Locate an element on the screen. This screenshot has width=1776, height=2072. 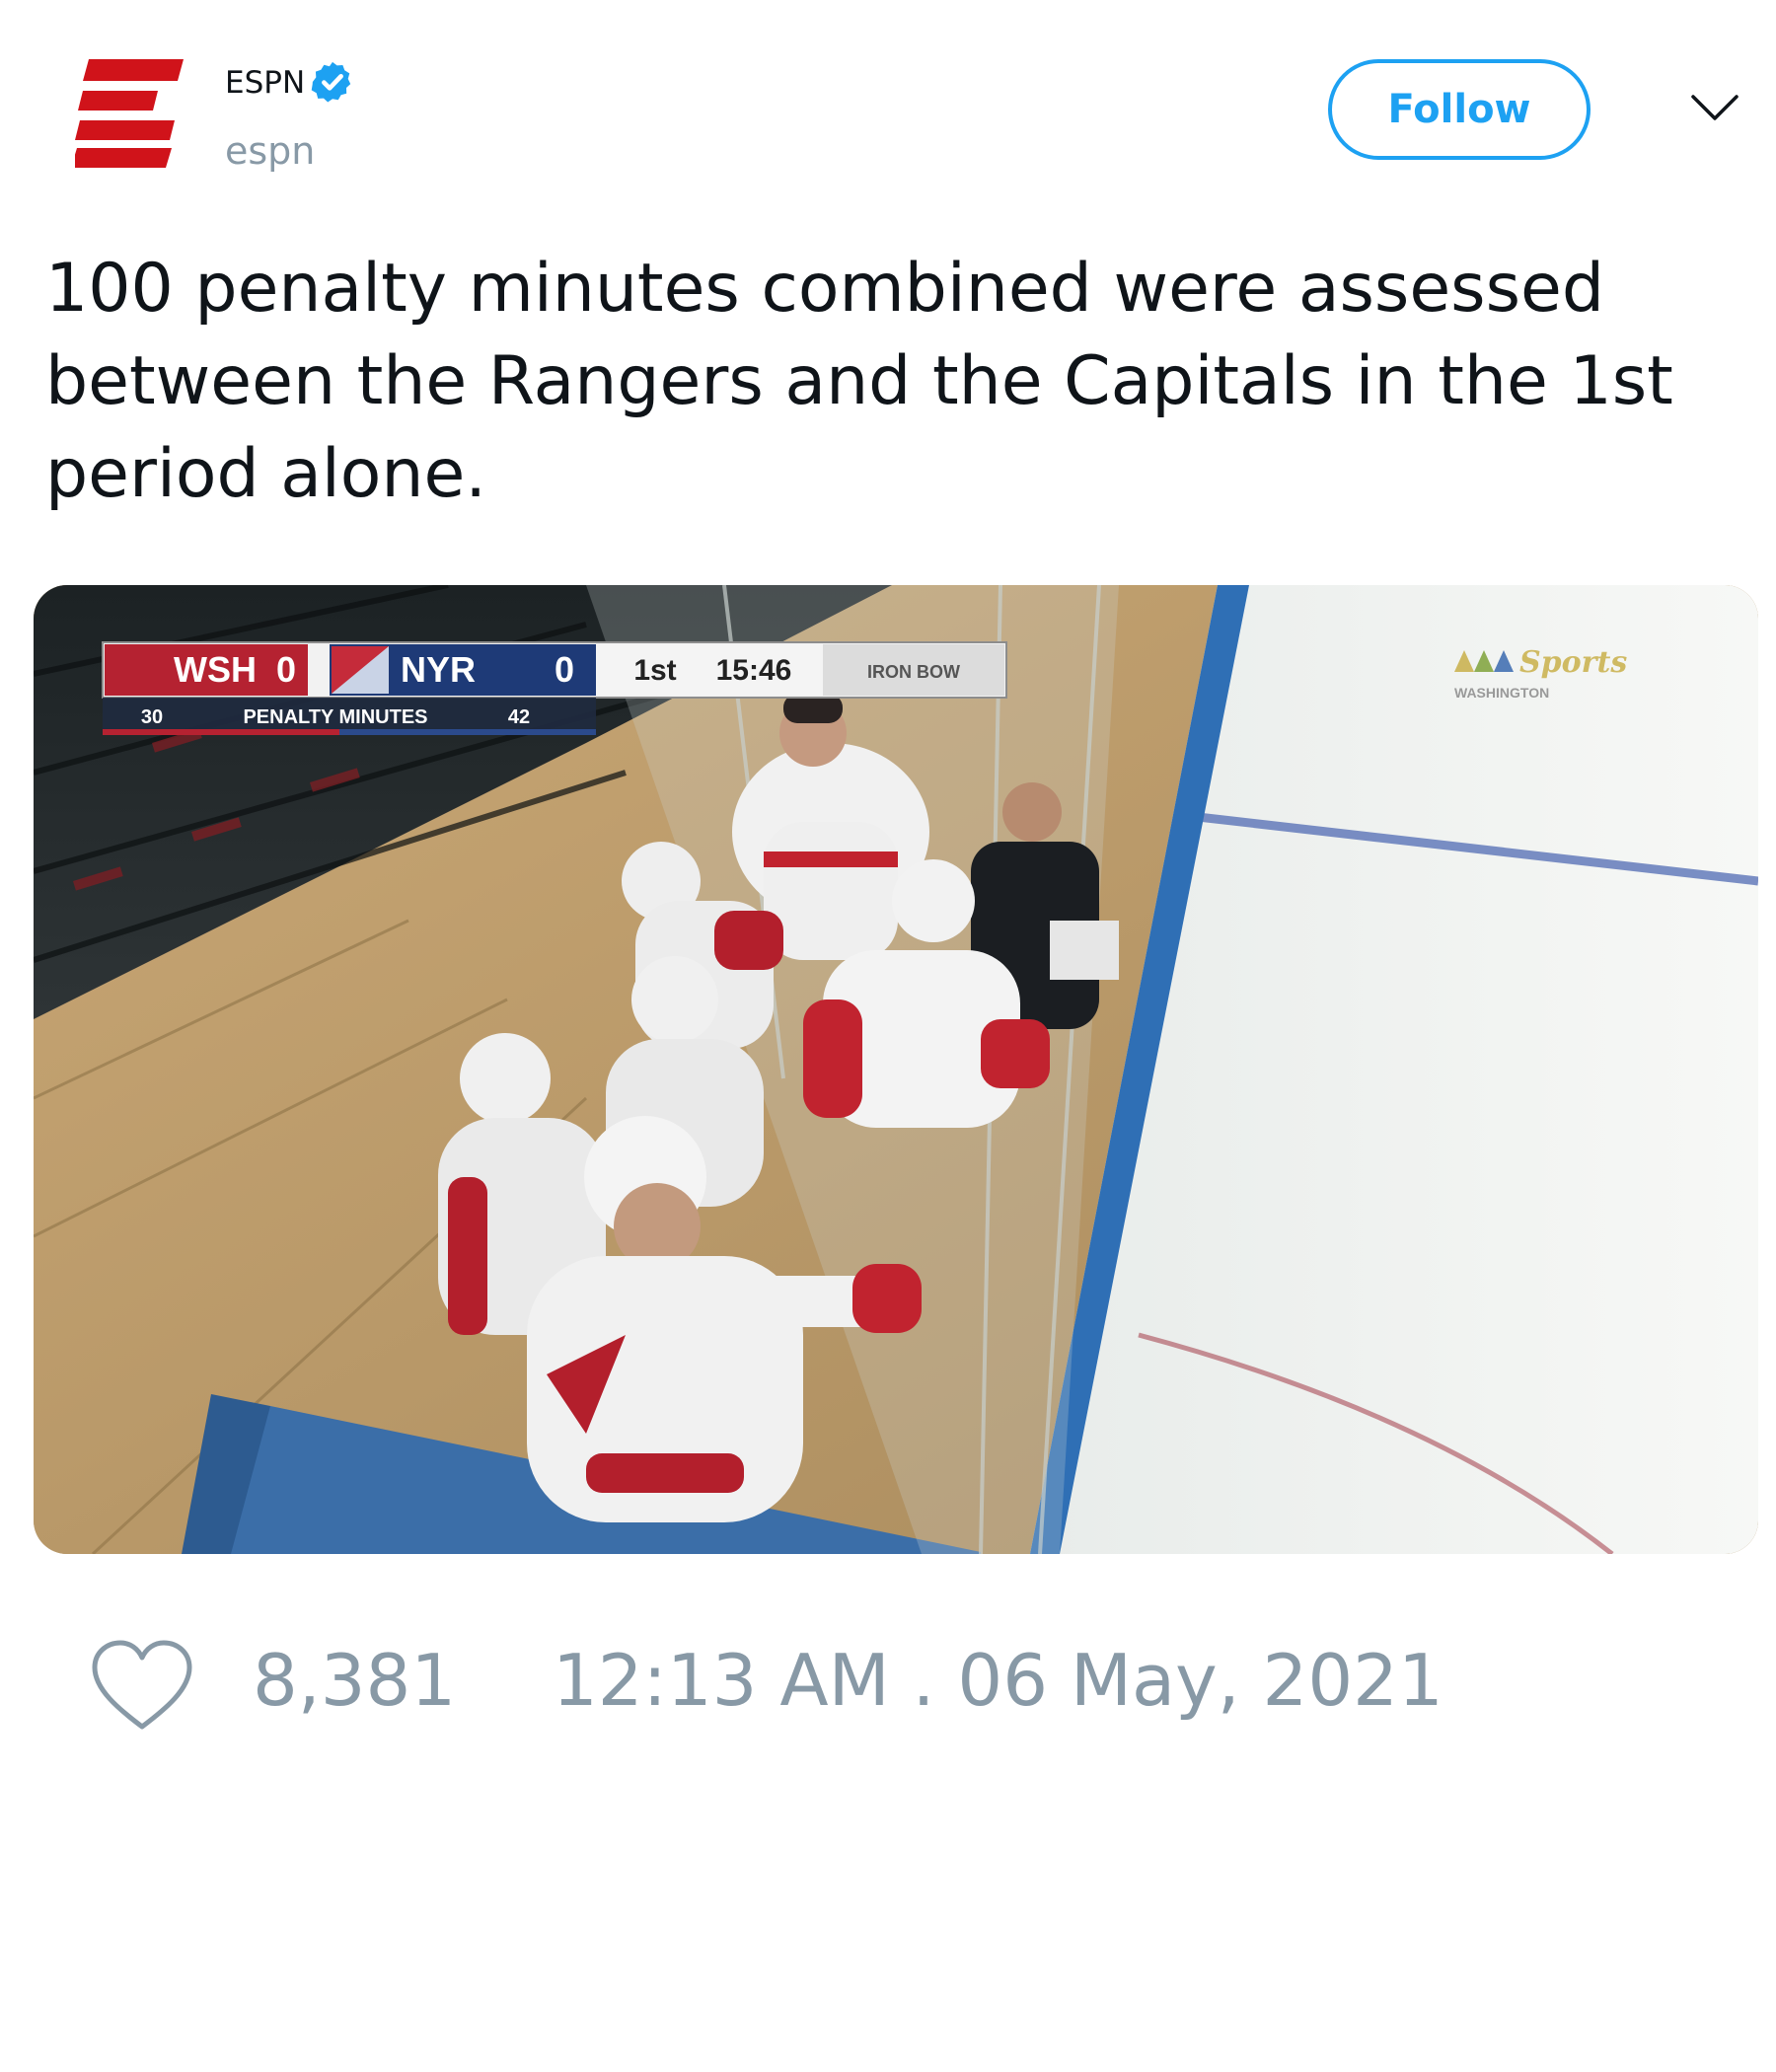
follow-button: Follow is located at coordinates (1460, 110).